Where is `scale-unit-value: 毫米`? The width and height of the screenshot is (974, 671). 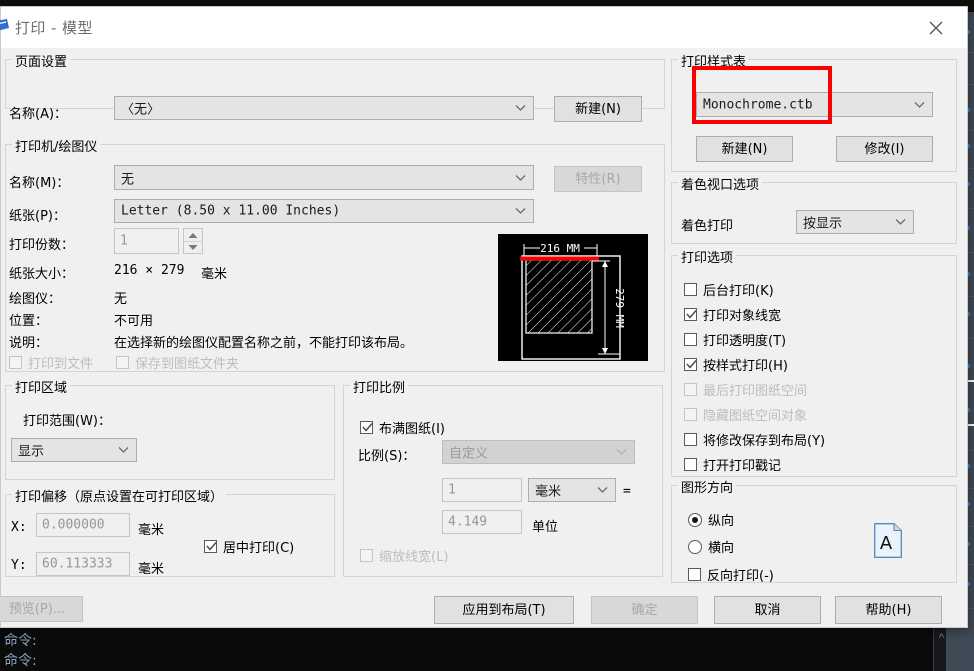 scale-unit-value: 毫米 is located at coordinates (548, 492).